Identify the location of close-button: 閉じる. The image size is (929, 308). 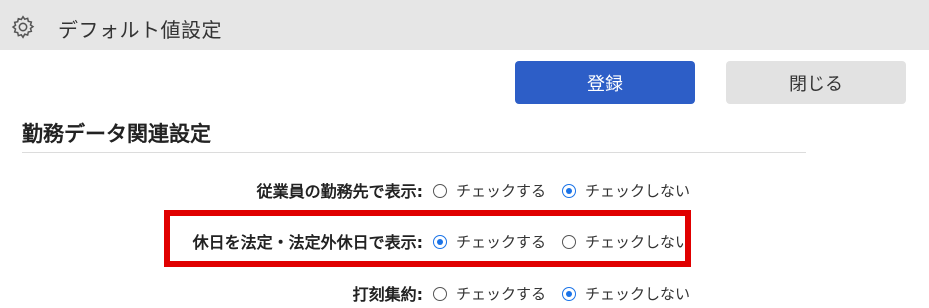
(816, 82).